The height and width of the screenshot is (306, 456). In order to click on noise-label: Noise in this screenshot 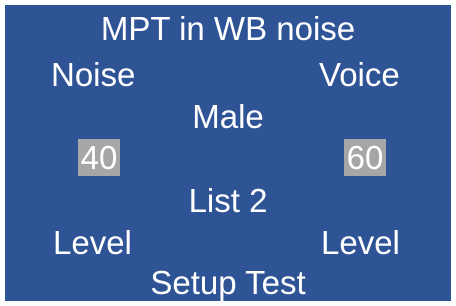, I will do `click(93, 74)`.